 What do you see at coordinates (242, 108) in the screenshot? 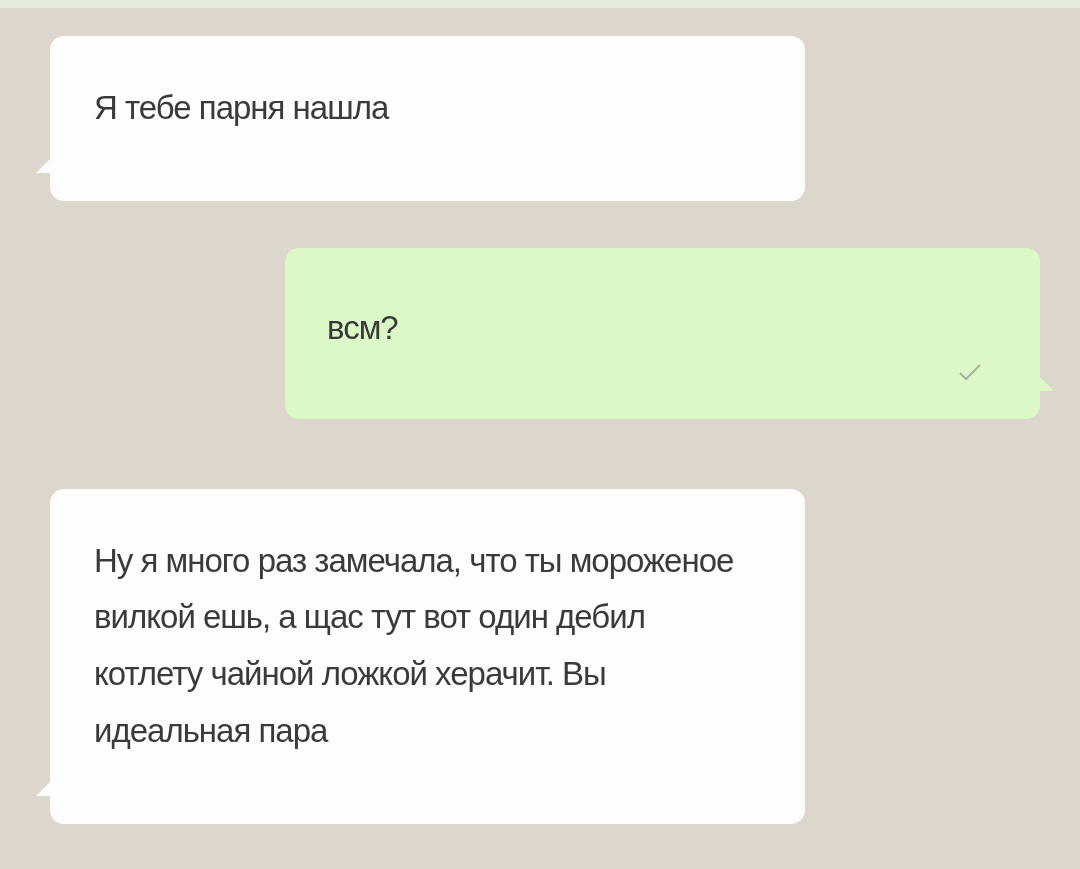
I see `message-text: Я тебе парня нашла` at bounding box center [242, 108].